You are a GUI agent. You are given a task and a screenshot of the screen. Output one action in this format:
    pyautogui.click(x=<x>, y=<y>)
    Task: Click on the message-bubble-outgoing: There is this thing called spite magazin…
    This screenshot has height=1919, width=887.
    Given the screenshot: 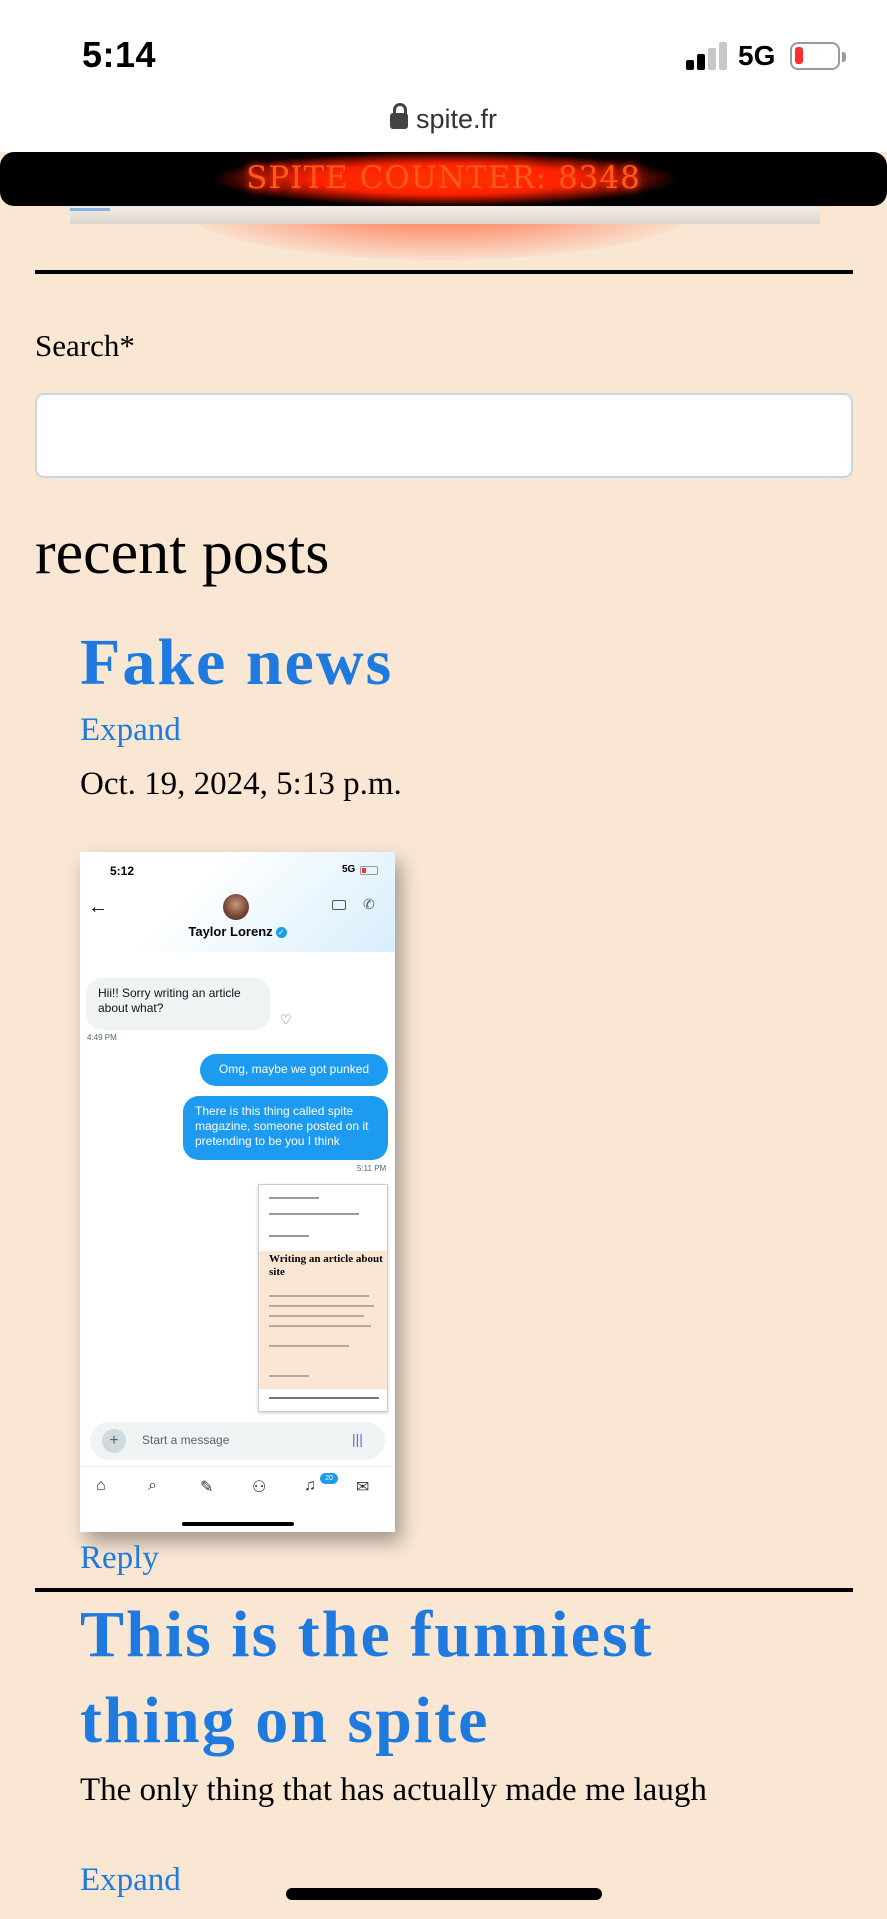 What is the action you would take?
    pyautogui.click(x=285, y=1128)
    